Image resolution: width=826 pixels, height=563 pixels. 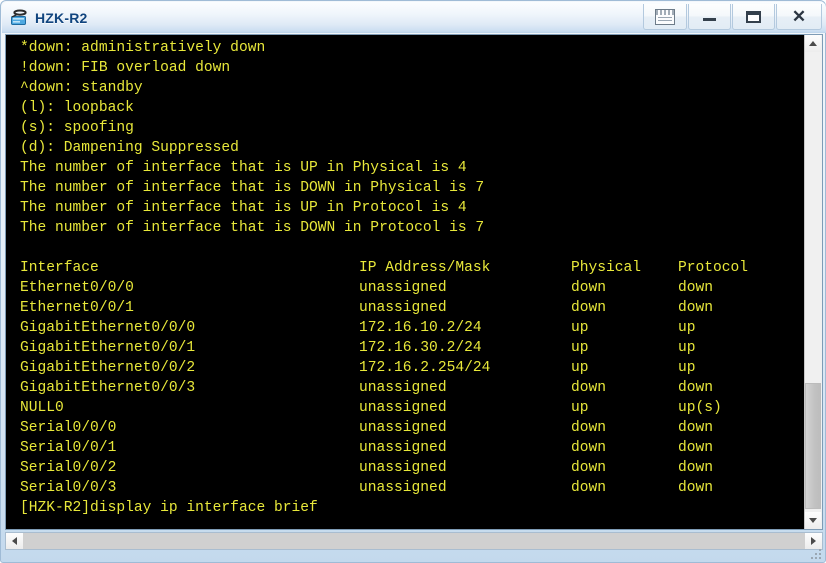 What do you see at coordinates (77, 128) in the screenshot?
I see `legend-line: (s): spoofing` at bounding box center [77, 128].